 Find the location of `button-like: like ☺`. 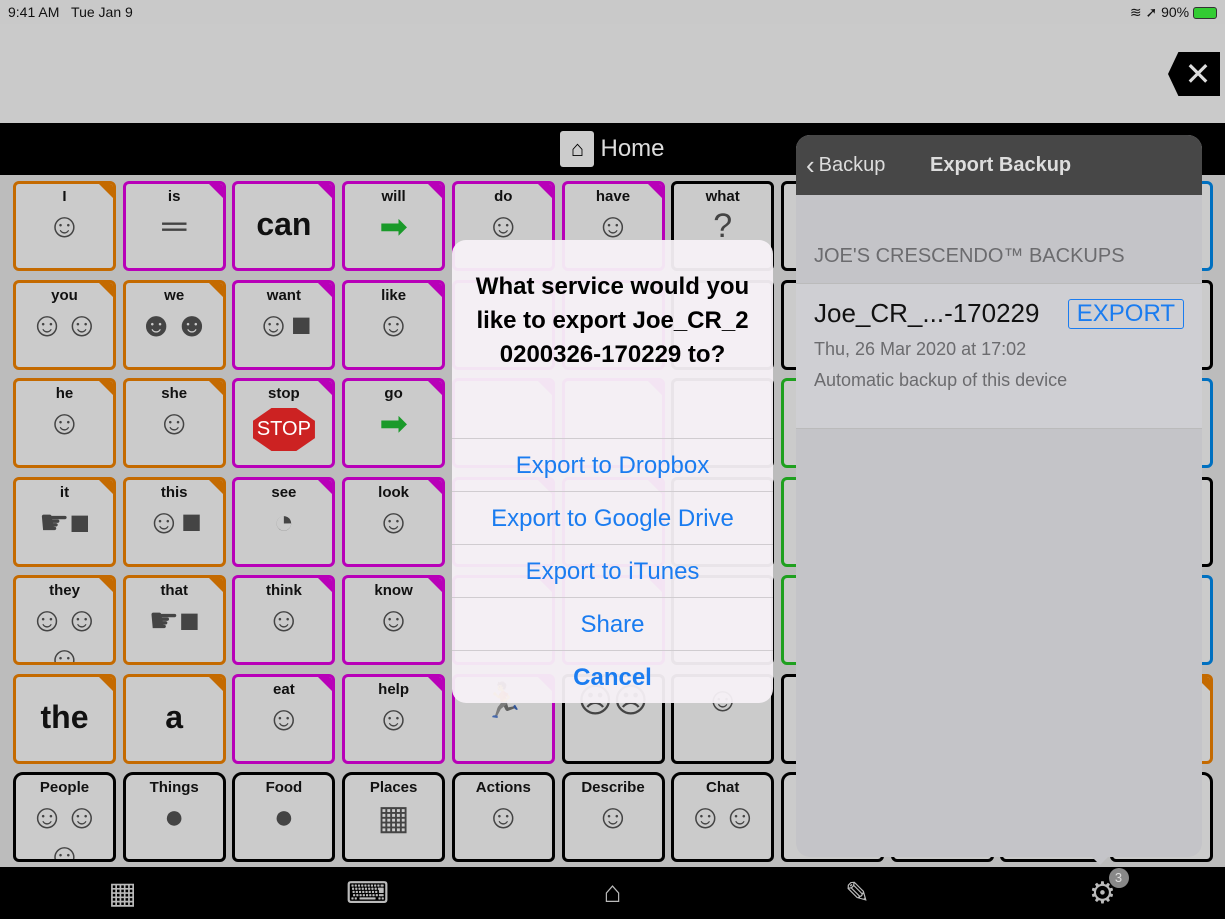

button-like: like ☺ is located at coordinates (394, 324).